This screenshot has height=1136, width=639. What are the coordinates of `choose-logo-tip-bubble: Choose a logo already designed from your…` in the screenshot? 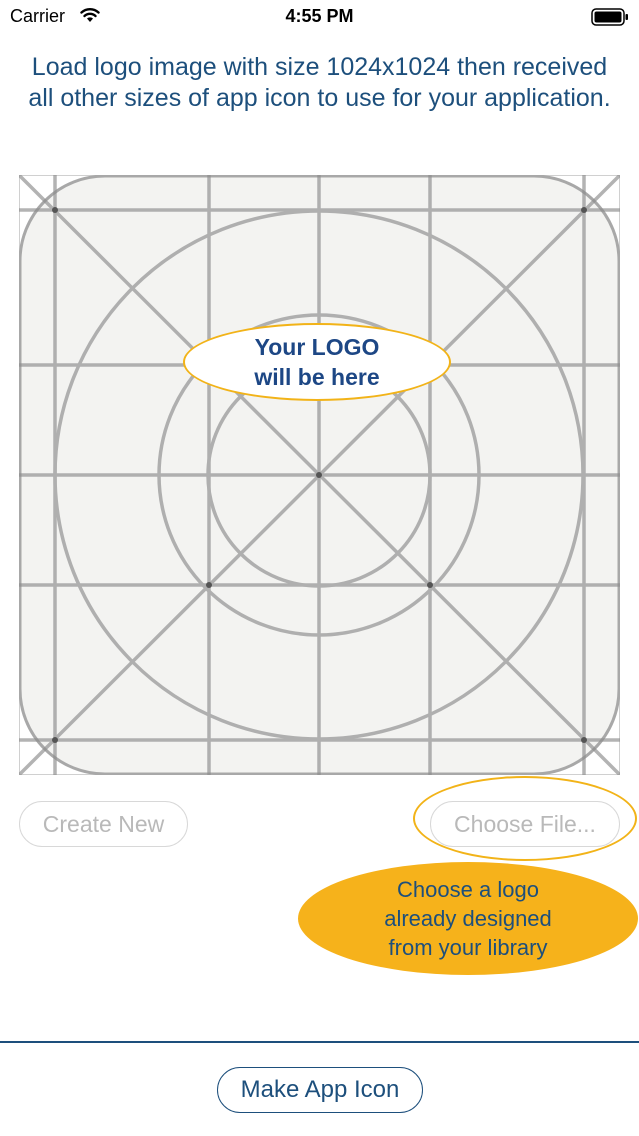 It's located at (468, 918).